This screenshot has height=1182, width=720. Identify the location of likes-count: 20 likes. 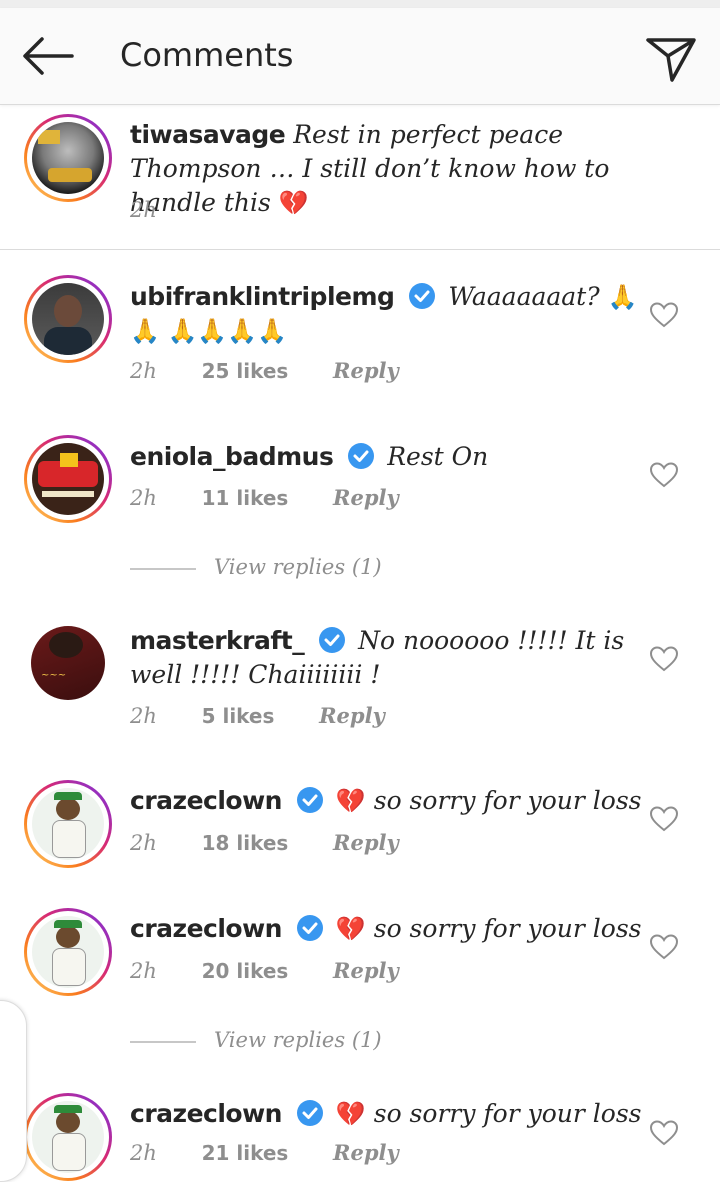
(245, 971).